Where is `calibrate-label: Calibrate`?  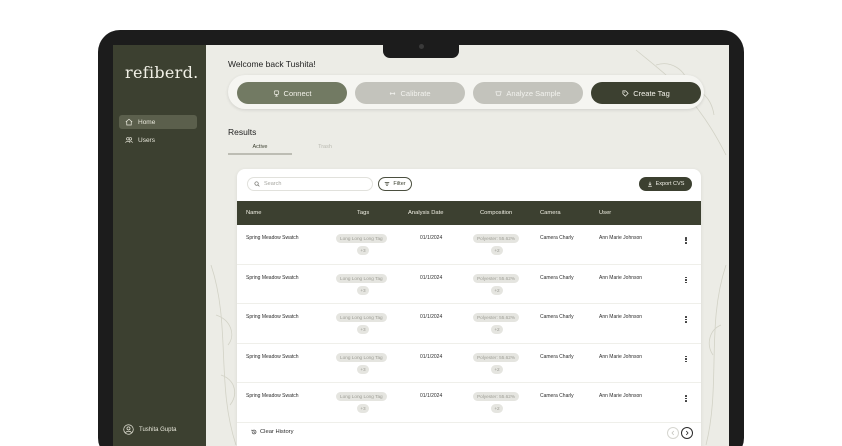
calibrate-label: Calibrate is located at coordinates (415, 93).